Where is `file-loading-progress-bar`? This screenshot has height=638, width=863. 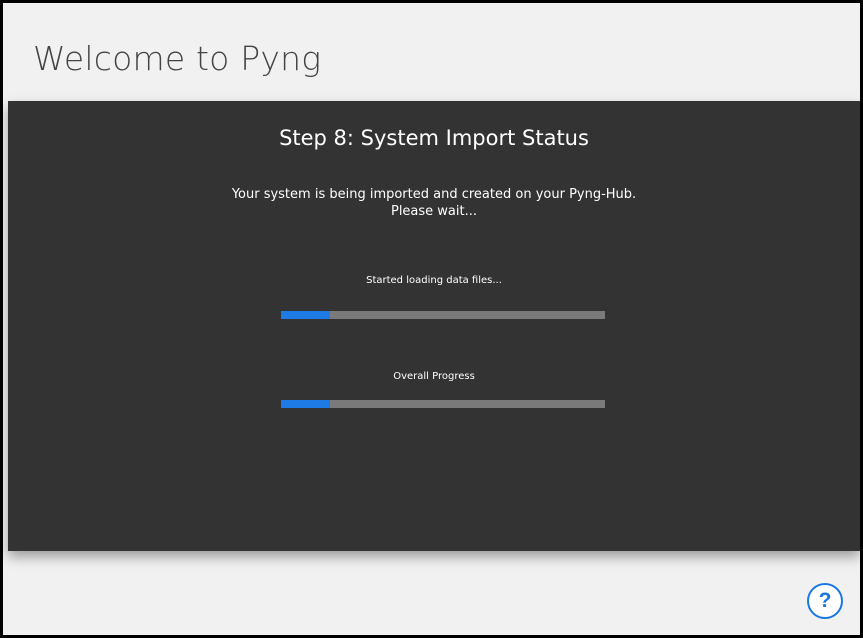
file-loading-progress-bar is located at coordinates (443, 315).